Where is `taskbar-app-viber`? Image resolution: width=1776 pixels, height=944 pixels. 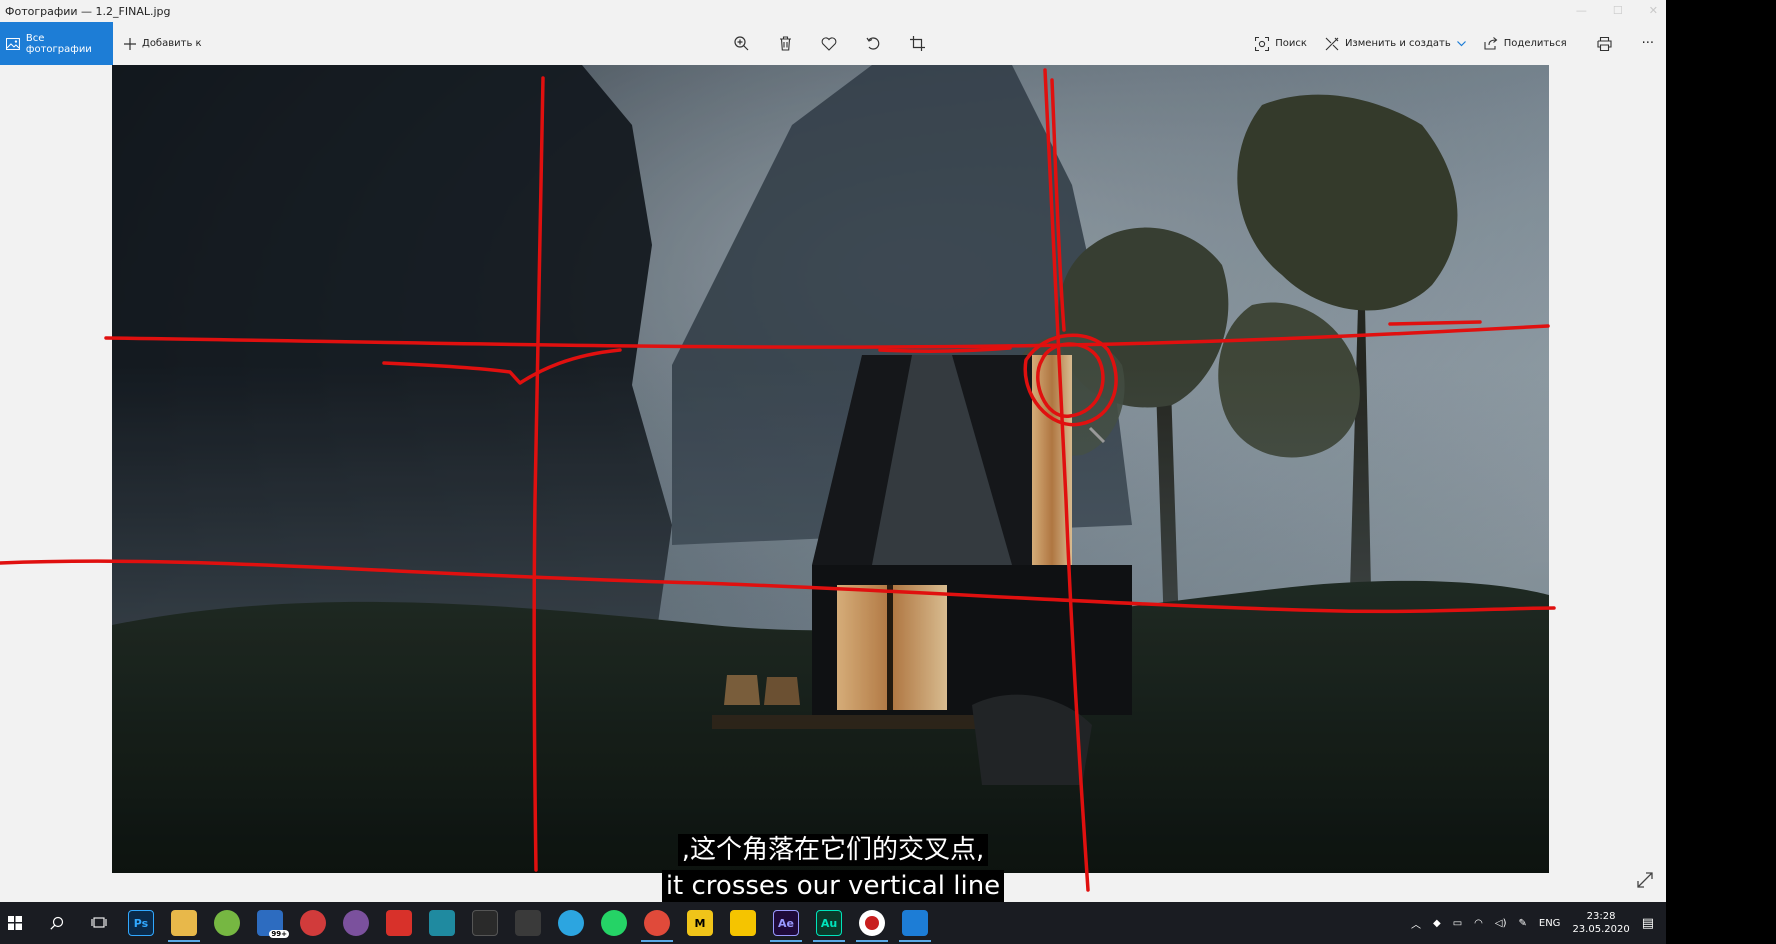
taskbar-app-viber is located at coordinates (356, 923).